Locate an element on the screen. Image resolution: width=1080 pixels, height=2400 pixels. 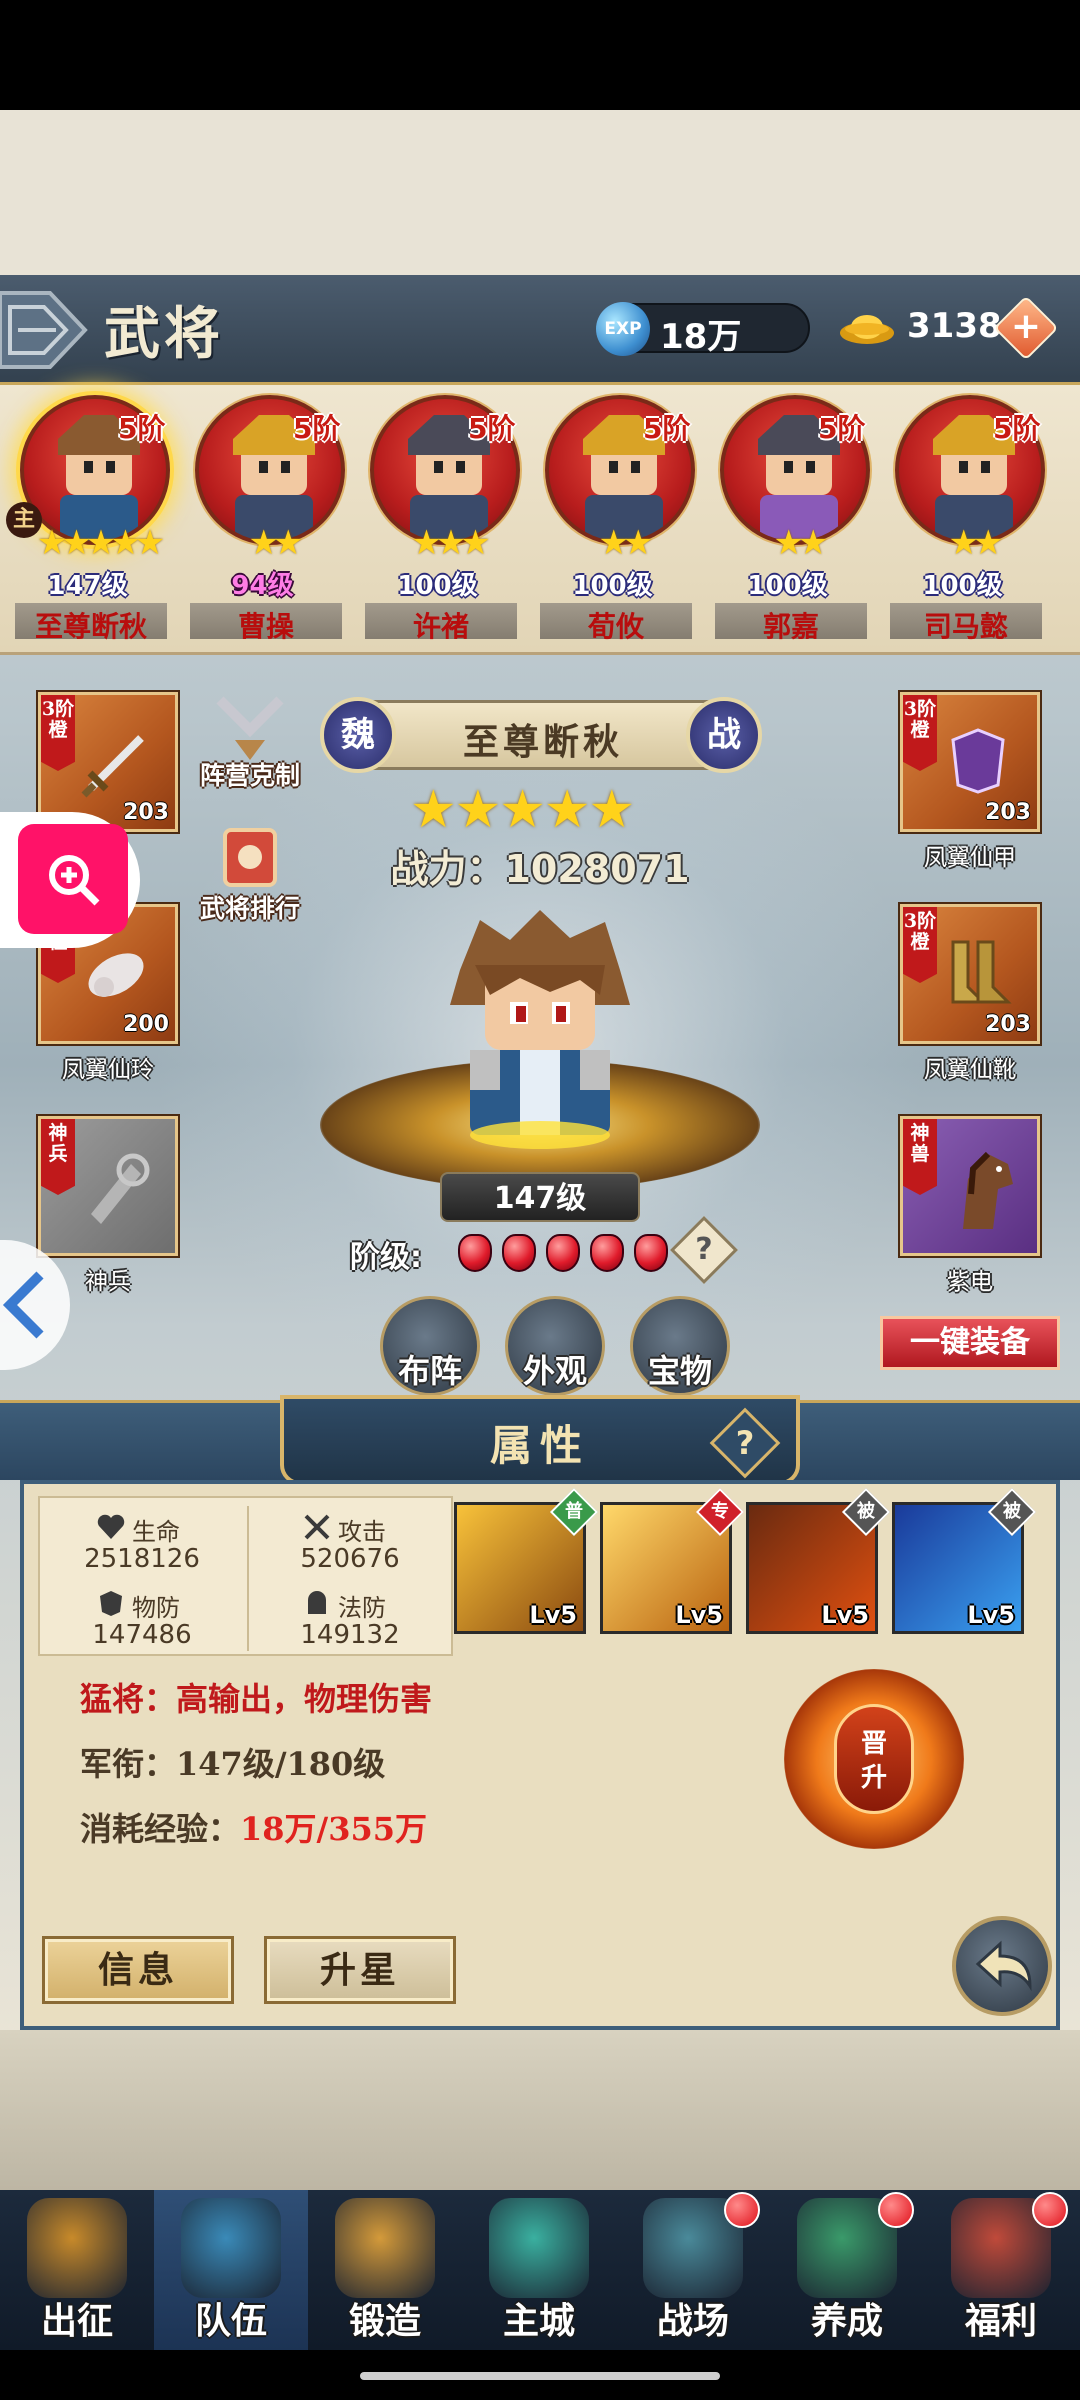
hero-card: 5阶 ★★ 100级 郭嘉 is located at coordinates (787, 525).